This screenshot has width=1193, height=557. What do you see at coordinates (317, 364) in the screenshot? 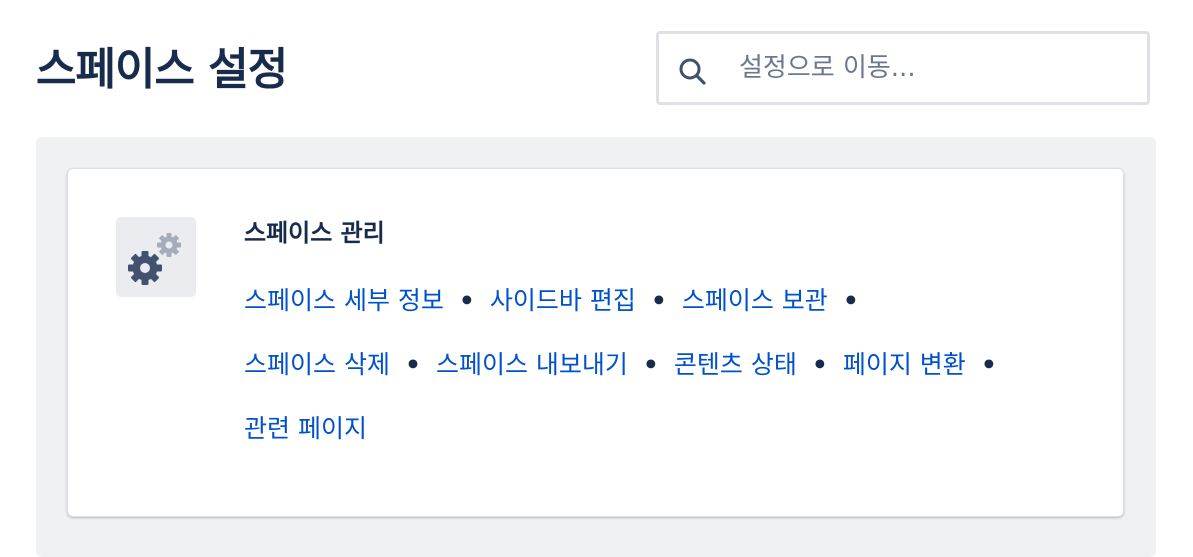
I see `link-delete-space: 스페이스 삭제` at bounding box center [317, 364].